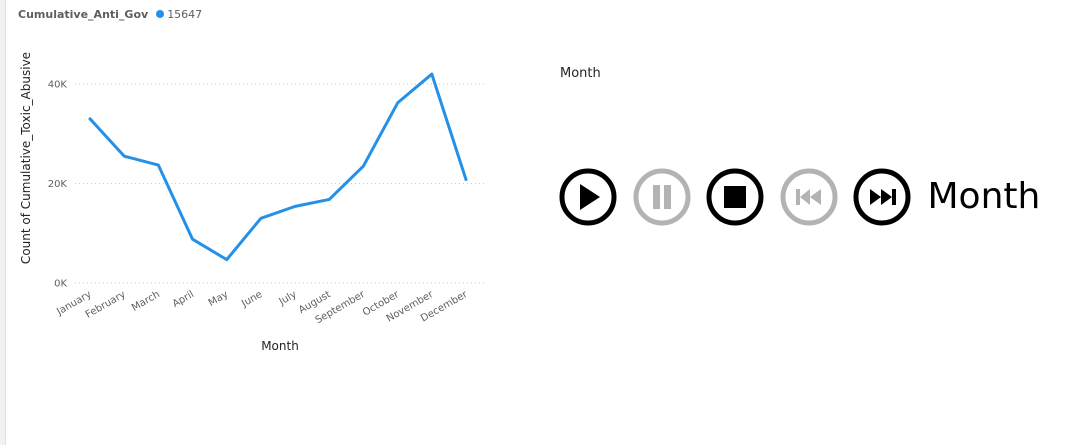 The image size is (1078, 445). I want to click on pause-icon, so click(661, 197).